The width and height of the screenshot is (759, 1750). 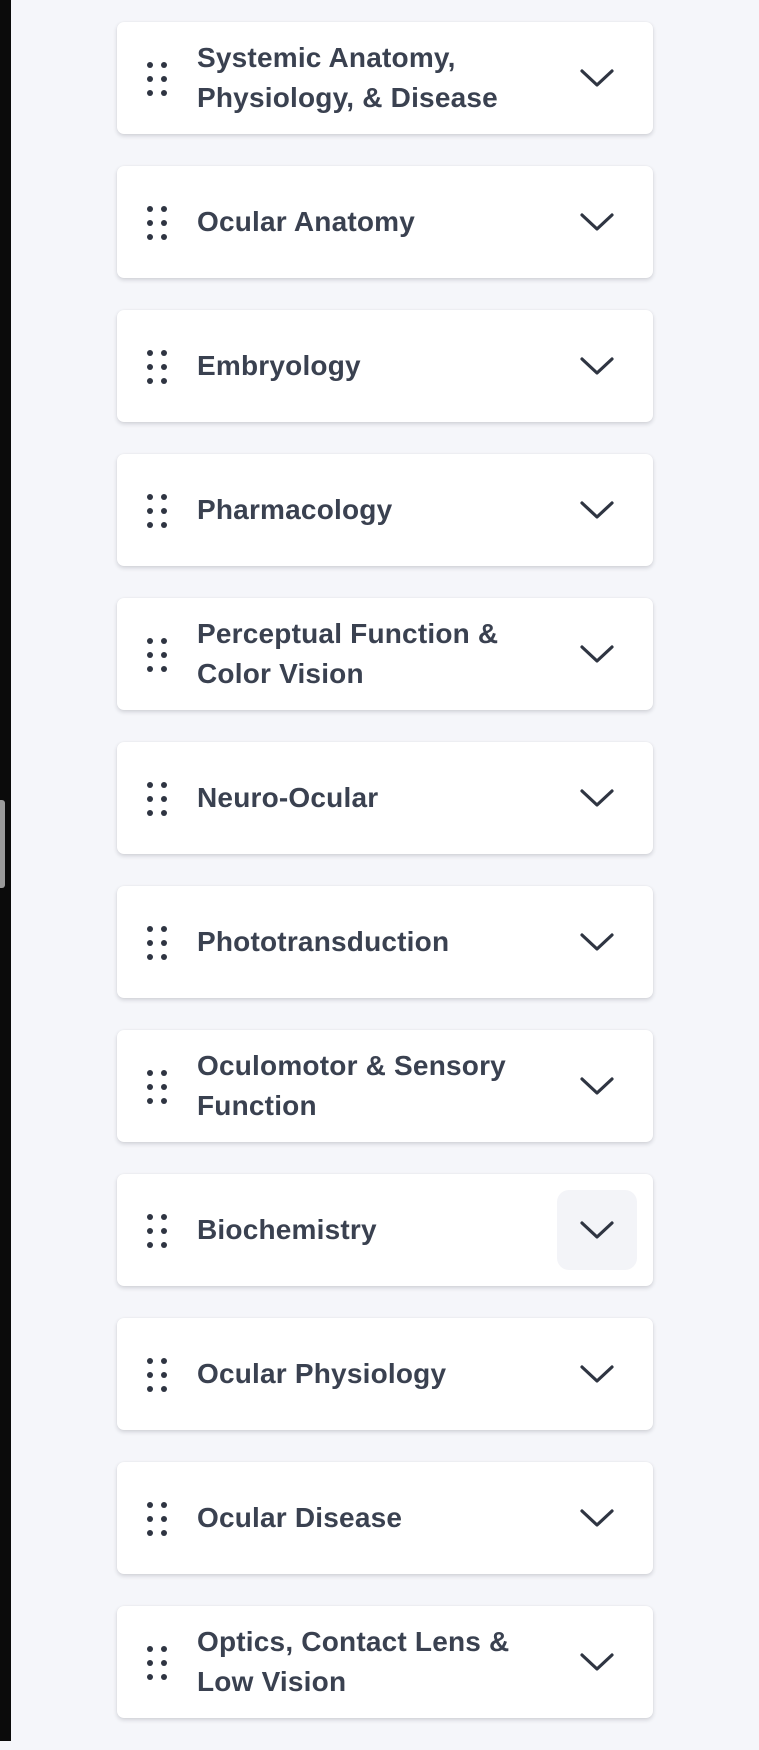 What do you see at coordinates (348, 653) in the screenshot?
I see `accordion-item-title: Perceptual Function & Color Vision` at bounding box center [348, 653].